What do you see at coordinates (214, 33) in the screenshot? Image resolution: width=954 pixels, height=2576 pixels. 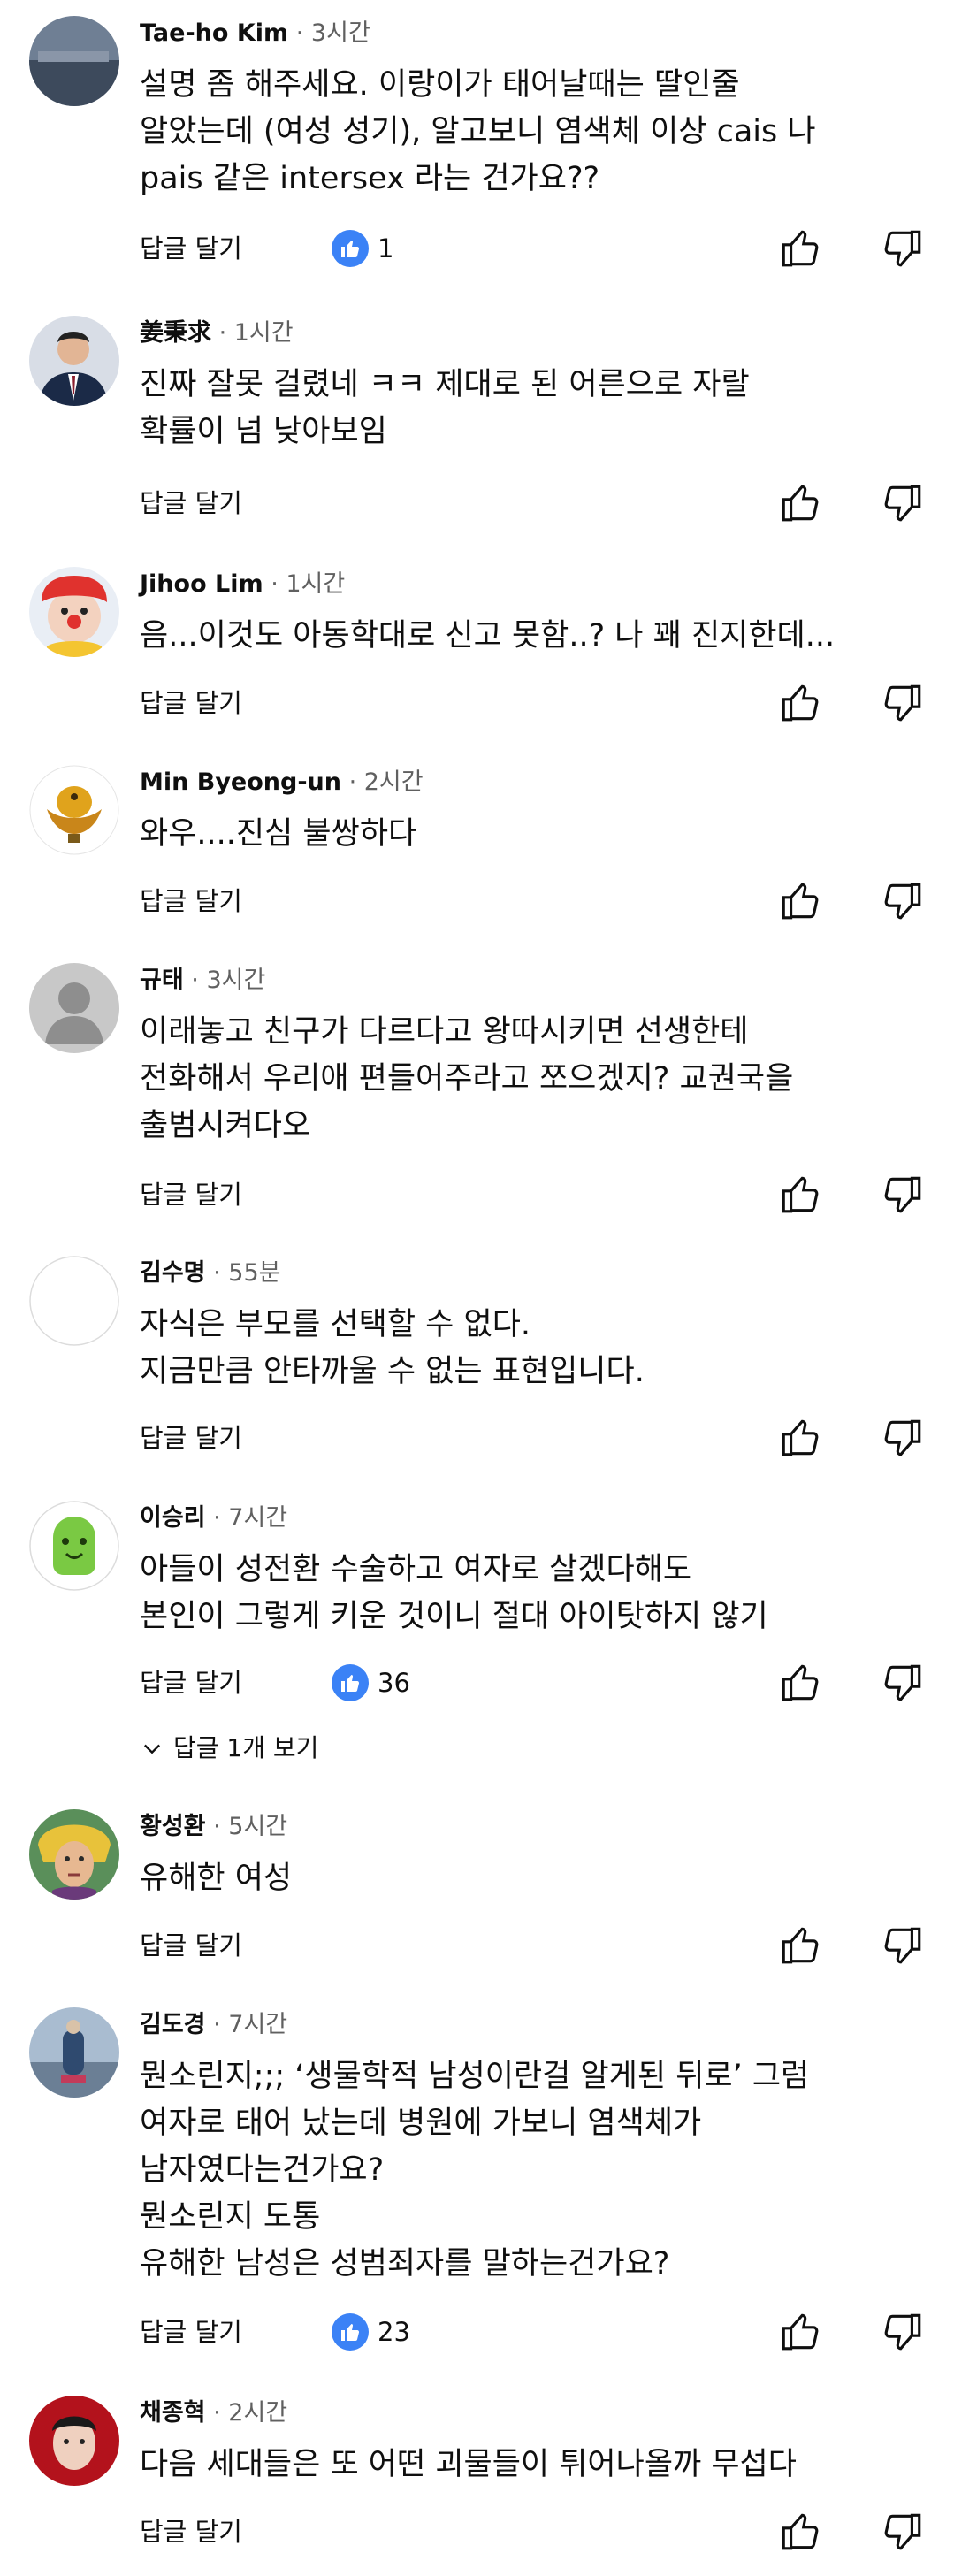 I see `comment-author: Tae-ho Kim` at bounding box center [214, 33].